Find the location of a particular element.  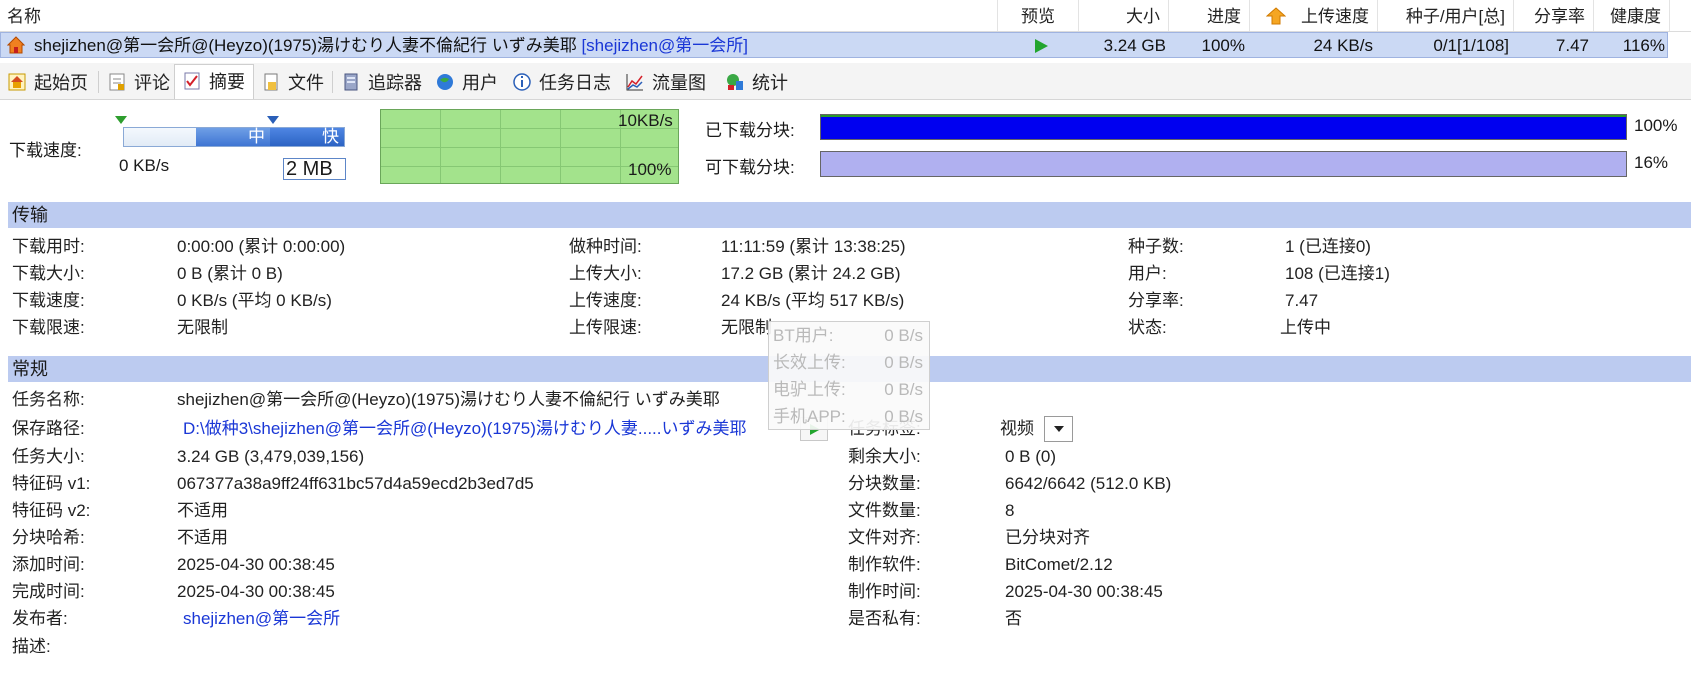

piece-hash-value: 不适用 is located at coordinates (202, 537).